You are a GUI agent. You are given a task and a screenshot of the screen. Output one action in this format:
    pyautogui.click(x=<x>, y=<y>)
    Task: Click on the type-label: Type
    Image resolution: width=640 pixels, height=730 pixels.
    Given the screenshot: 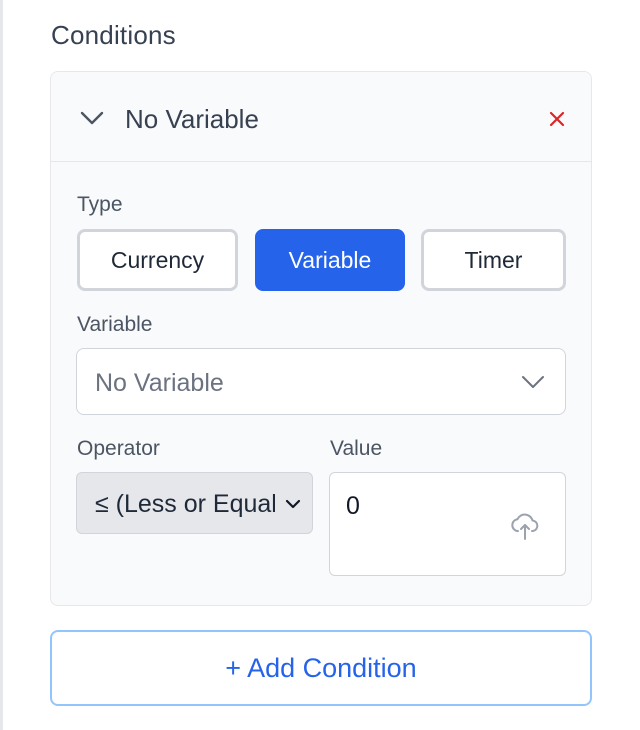 What is the action you would take?
    pyautogui.click(x=100, y=204)
    